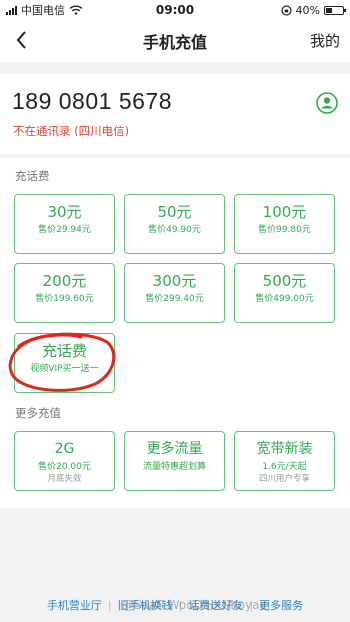 This screenshot has height=622, width=350. I want to click on nav-bar: 手机充值 我的, so click(175, 41).